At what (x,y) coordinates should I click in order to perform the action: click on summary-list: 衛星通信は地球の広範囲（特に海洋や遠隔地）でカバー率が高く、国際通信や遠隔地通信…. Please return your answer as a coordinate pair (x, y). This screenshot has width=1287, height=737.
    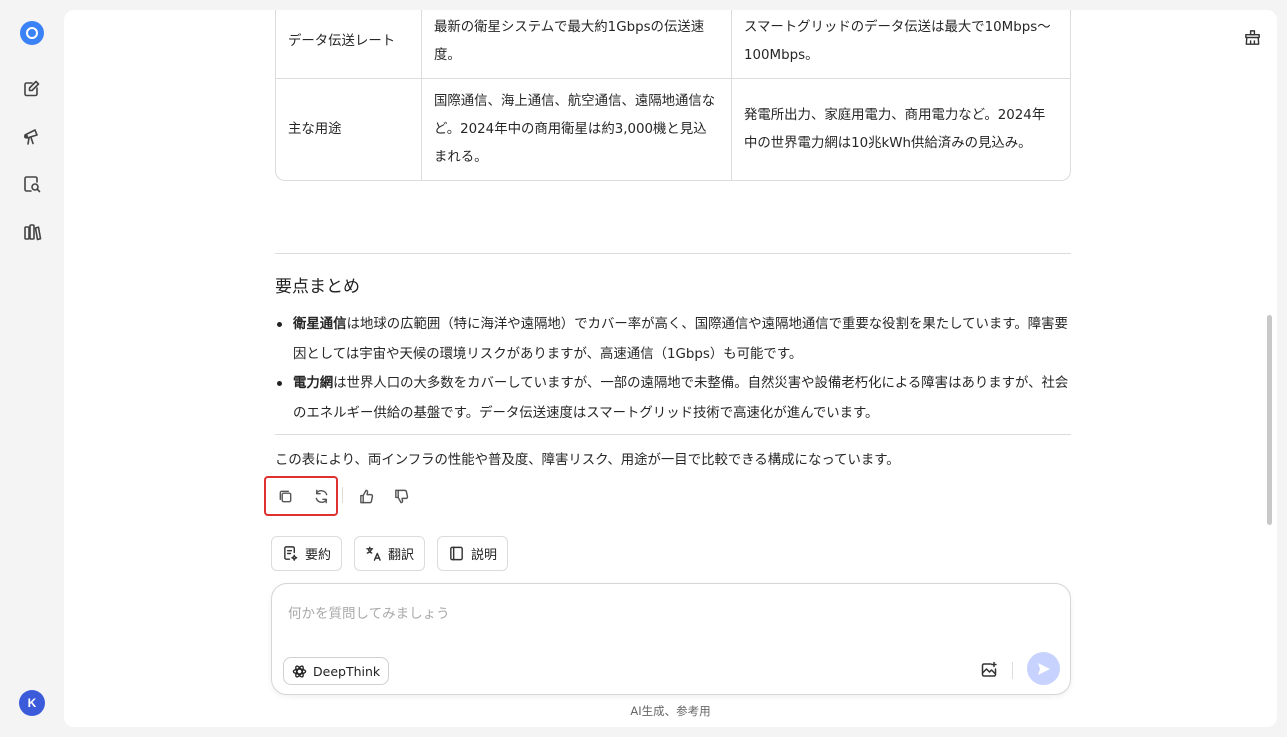
    Looking at the image, I should click on (673, 369).